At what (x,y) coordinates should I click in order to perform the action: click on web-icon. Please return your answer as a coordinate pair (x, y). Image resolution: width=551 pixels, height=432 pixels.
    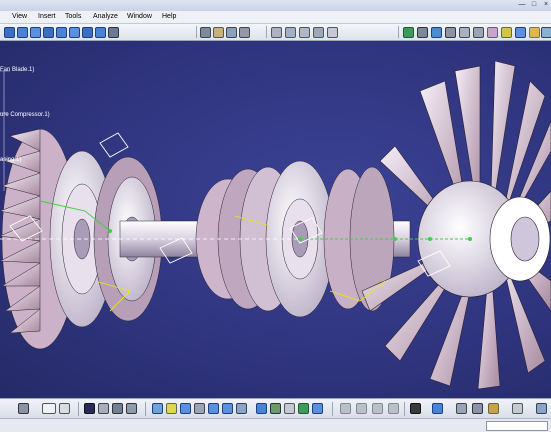
    Looking at the image, I should click on (493, 408).